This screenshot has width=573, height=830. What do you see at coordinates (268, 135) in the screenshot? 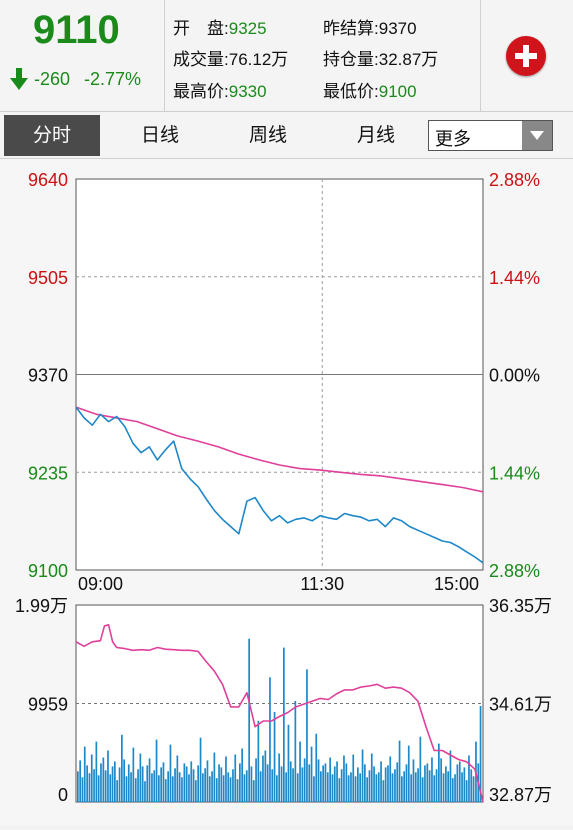
I see `tab-weekly: 周线` at bounding box center [268, 135].